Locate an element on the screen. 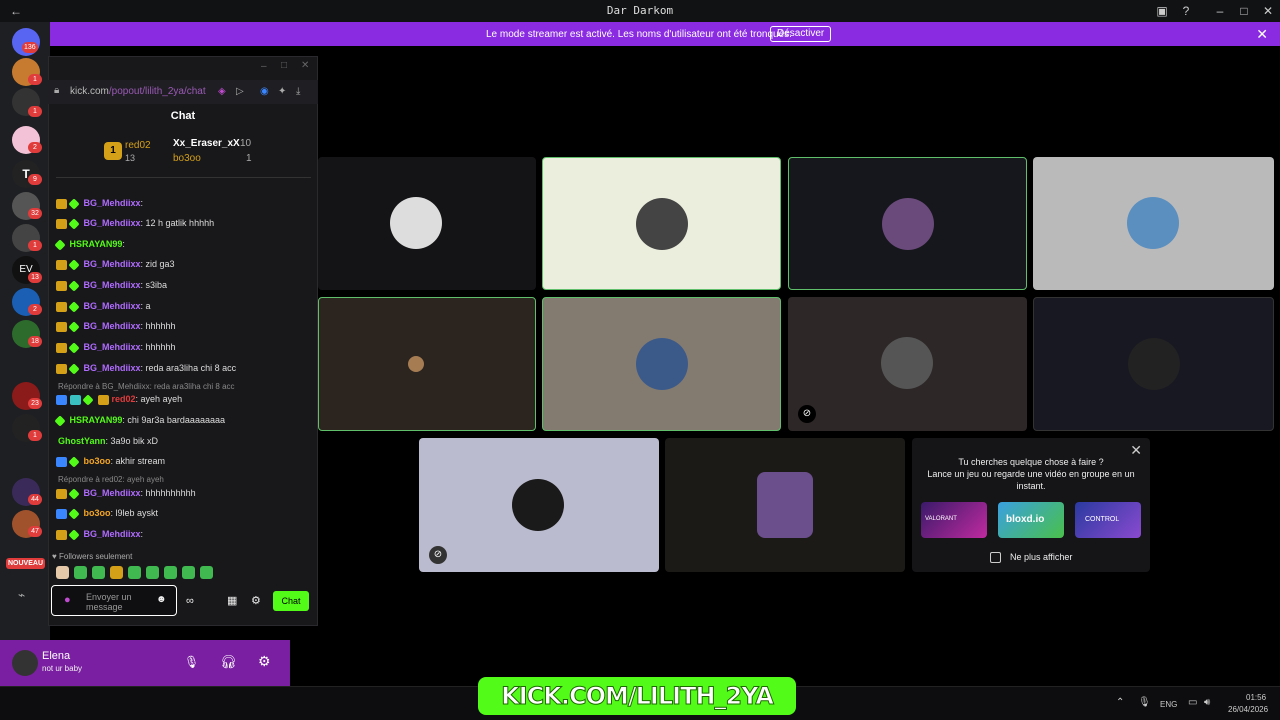 Image resolution: width=1280 pixels, height=720 pixels. chat-input: ● Envoyer un message ☻ is located at coordinates (114, 600).